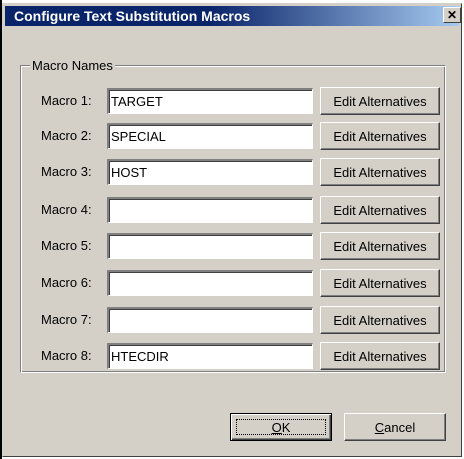 The image size is (464, 459). What do you see at coordinates (66, 100) in the screenshot?
I see `macro-label-1: Macro 1:` at bounding box center [66, 100].